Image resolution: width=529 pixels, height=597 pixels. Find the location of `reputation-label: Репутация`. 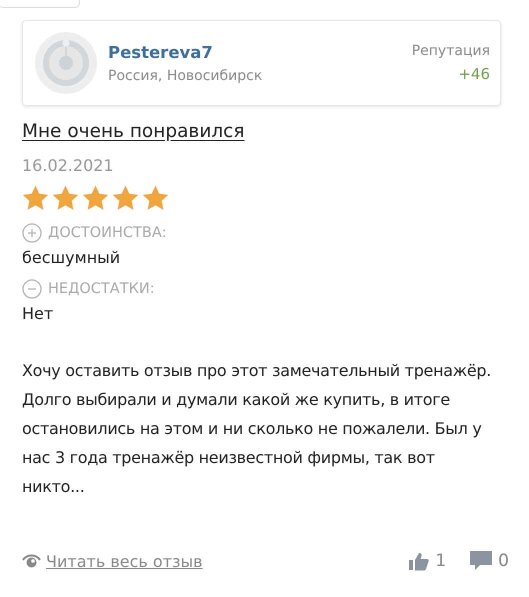

reputation-label: Репутация is located at coordinates (451, 51).